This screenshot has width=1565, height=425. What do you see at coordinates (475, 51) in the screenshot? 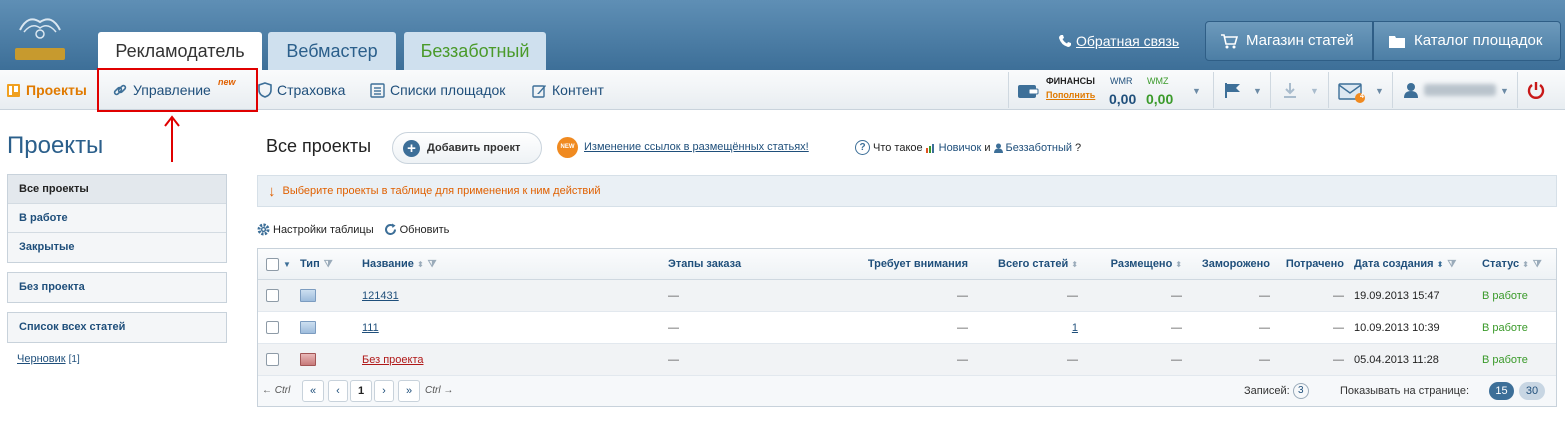
I see `tab-carefree: Беззаботный` at bounding box center [475, 51].